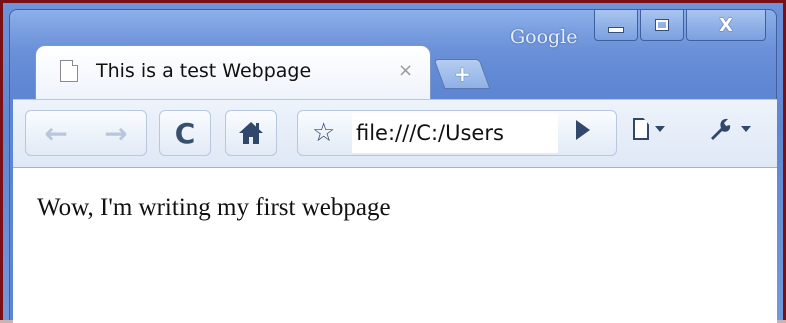 Image resolution: width=786 pixels, height=323 pixels. I want to click on maximize-icon, so click(662, 25).